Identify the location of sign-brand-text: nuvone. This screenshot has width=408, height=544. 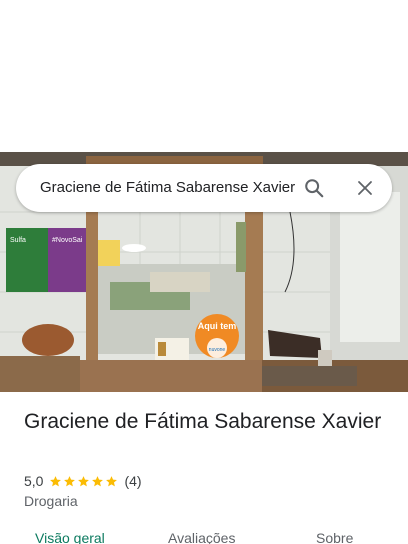
(217, 350).